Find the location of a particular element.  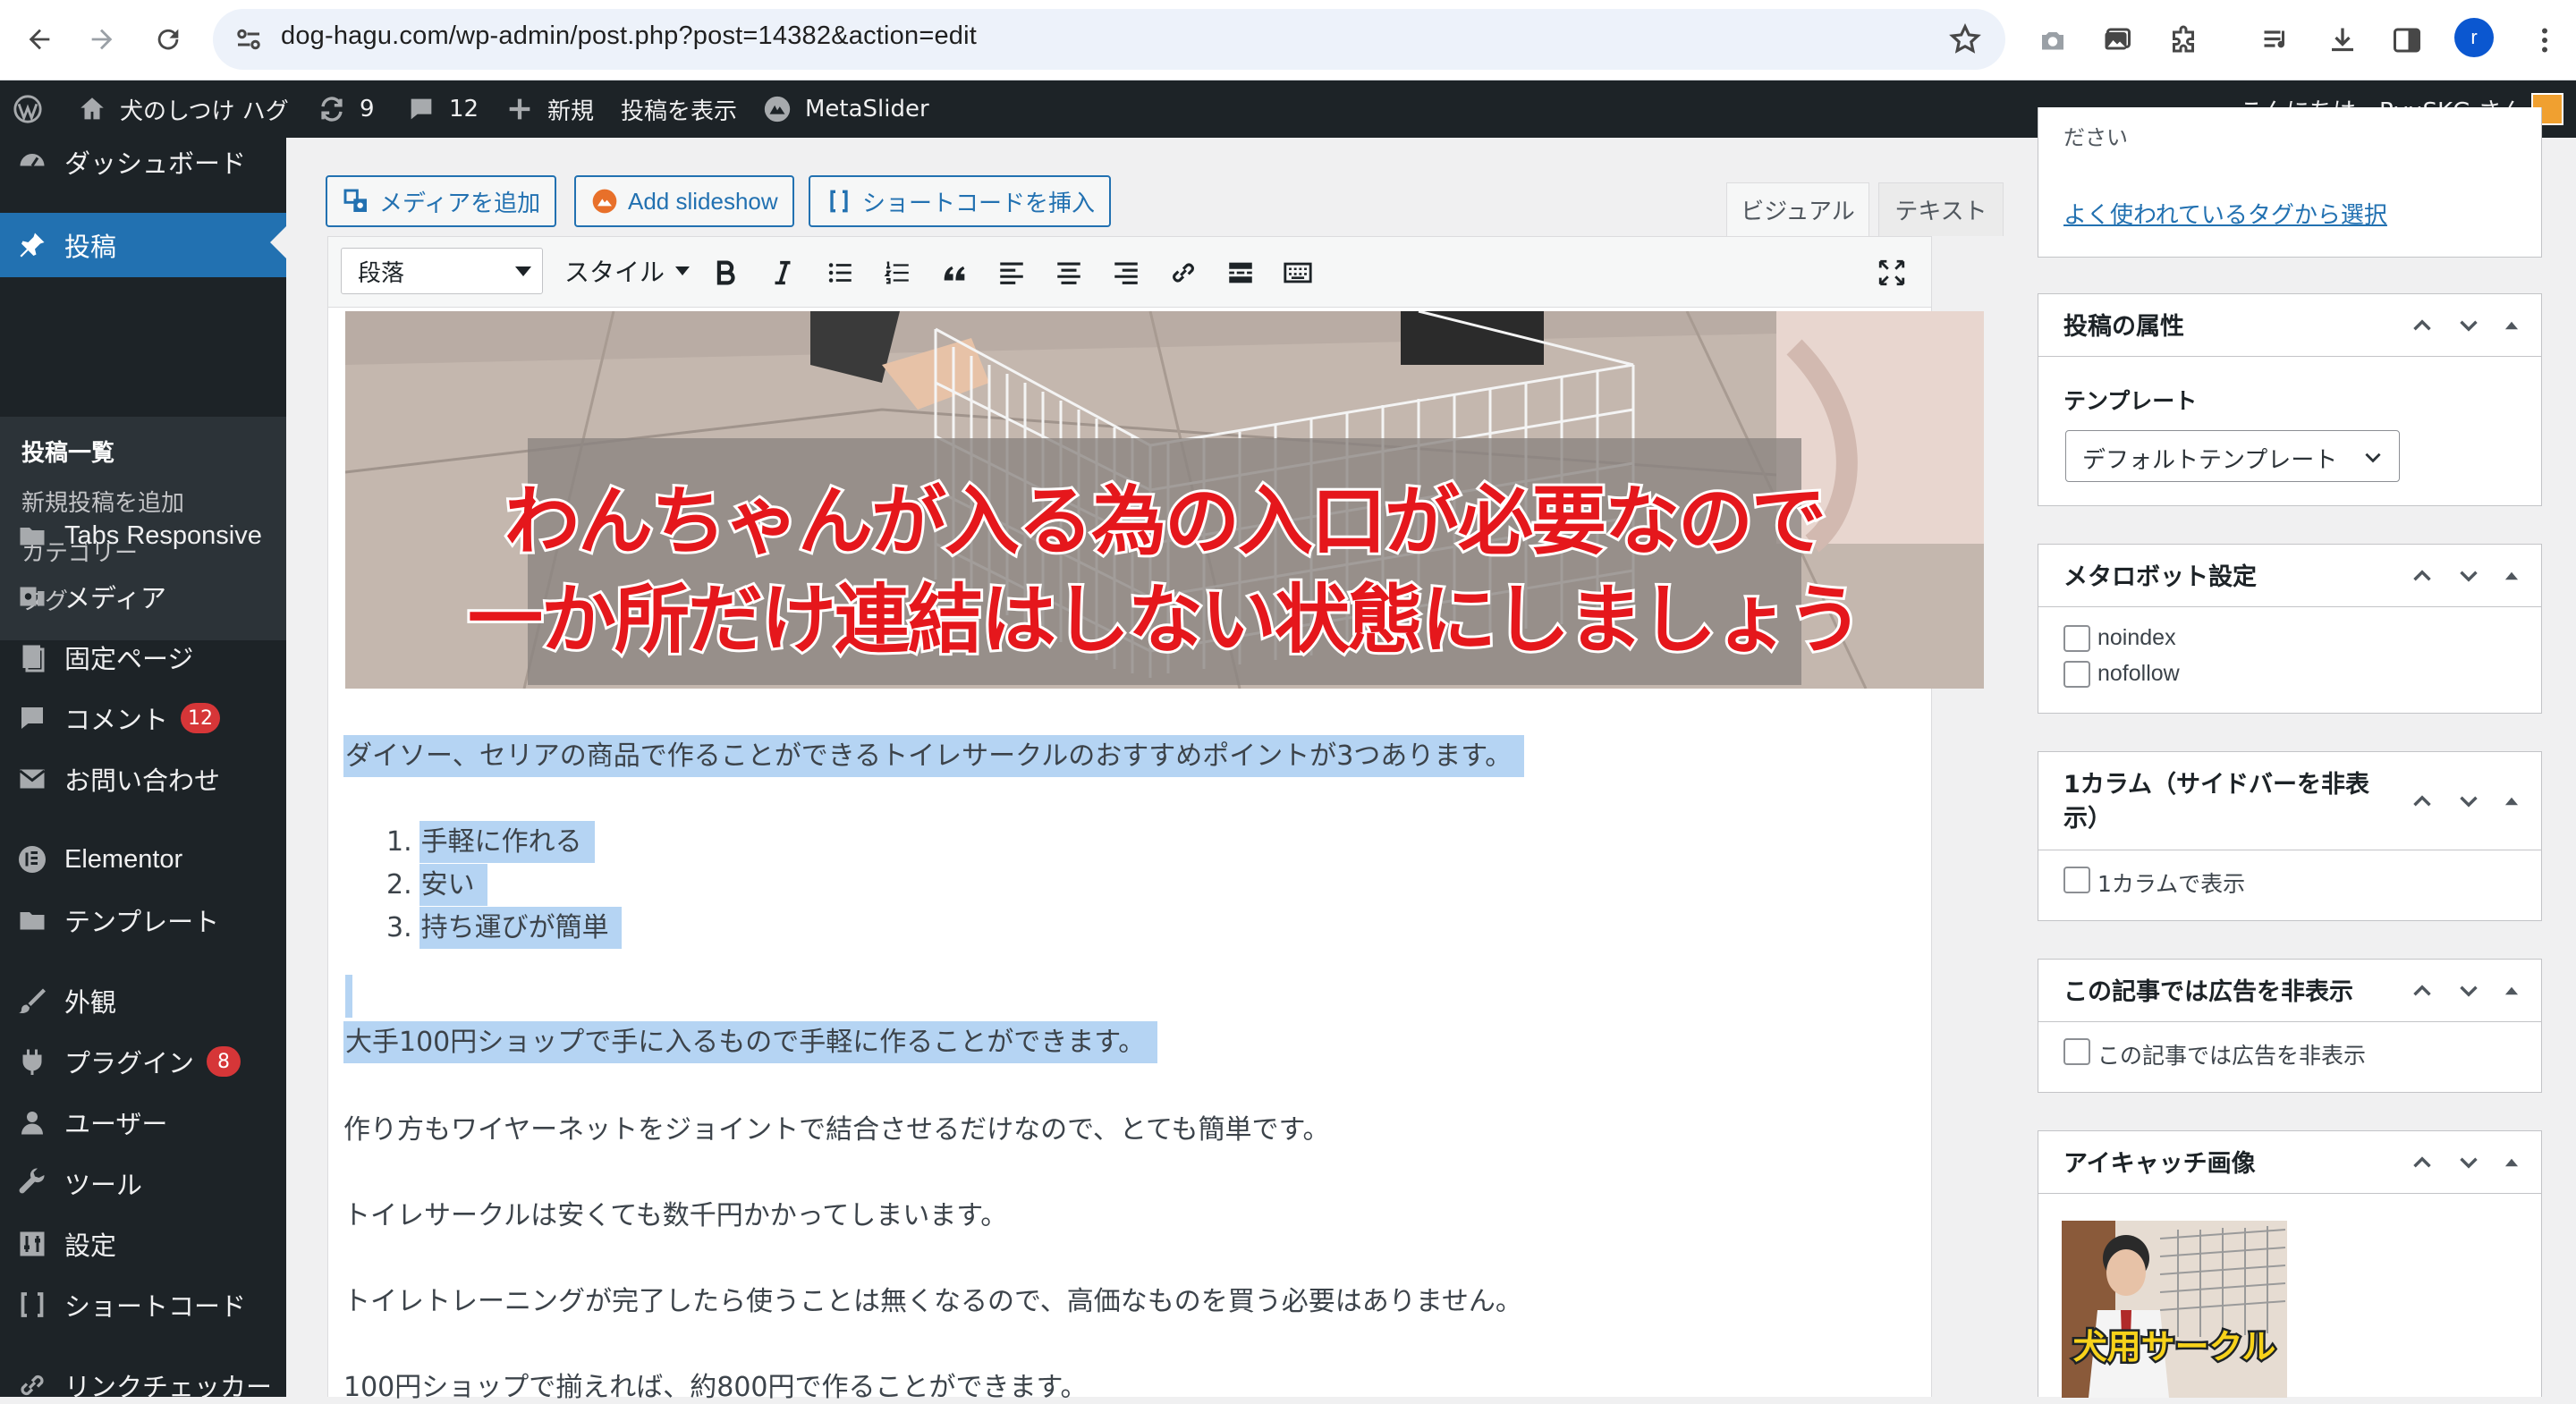

align-center-button is located at coordinates (1069, 272).